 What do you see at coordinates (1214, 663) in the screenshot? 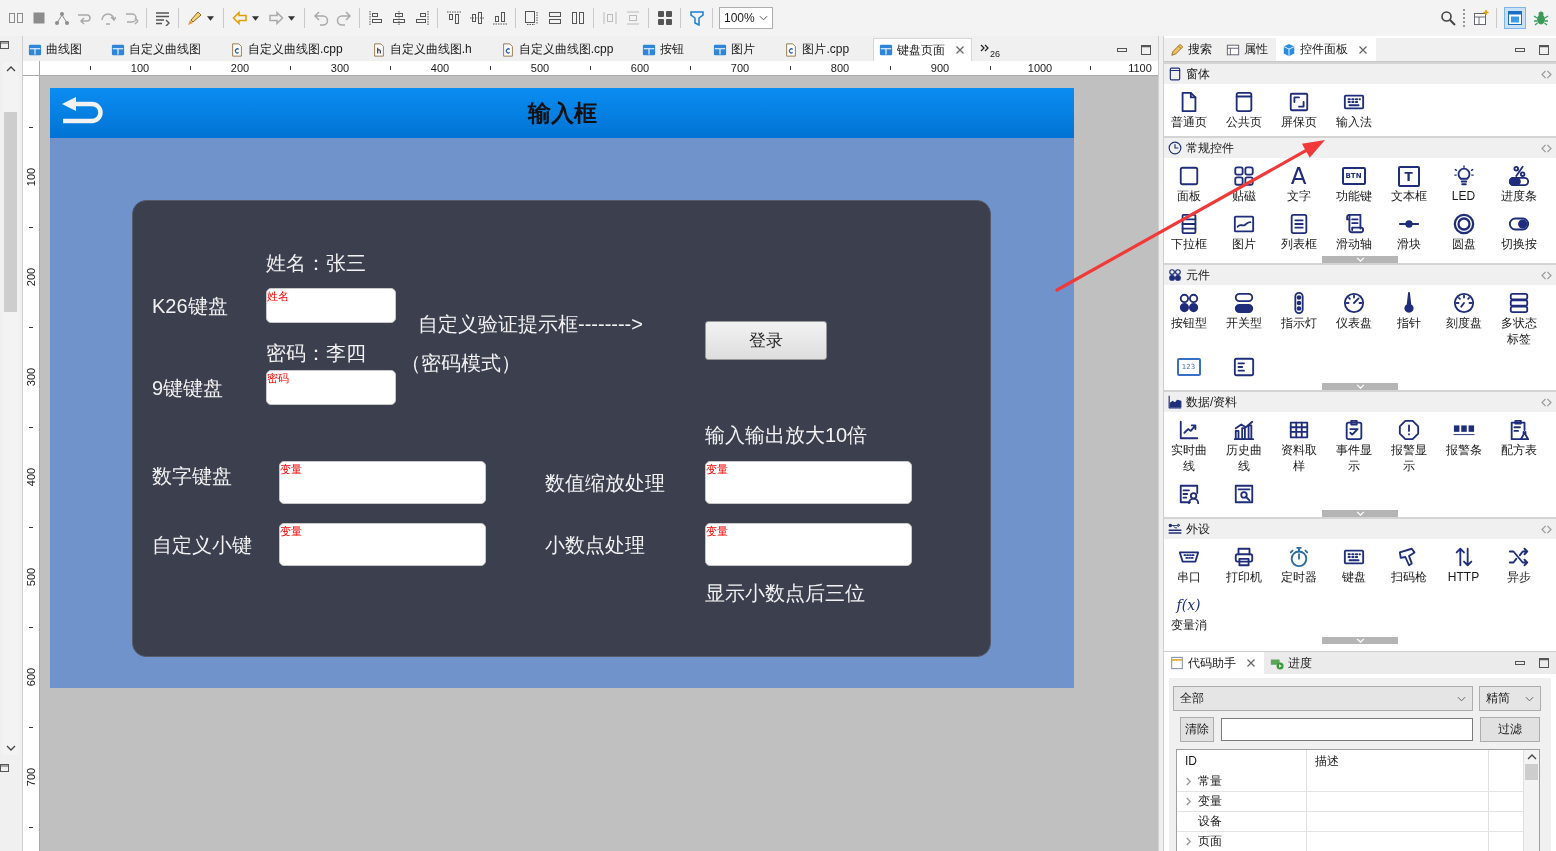
I see `panel-tab: 代码助手` at bounding box center [1214, 663].